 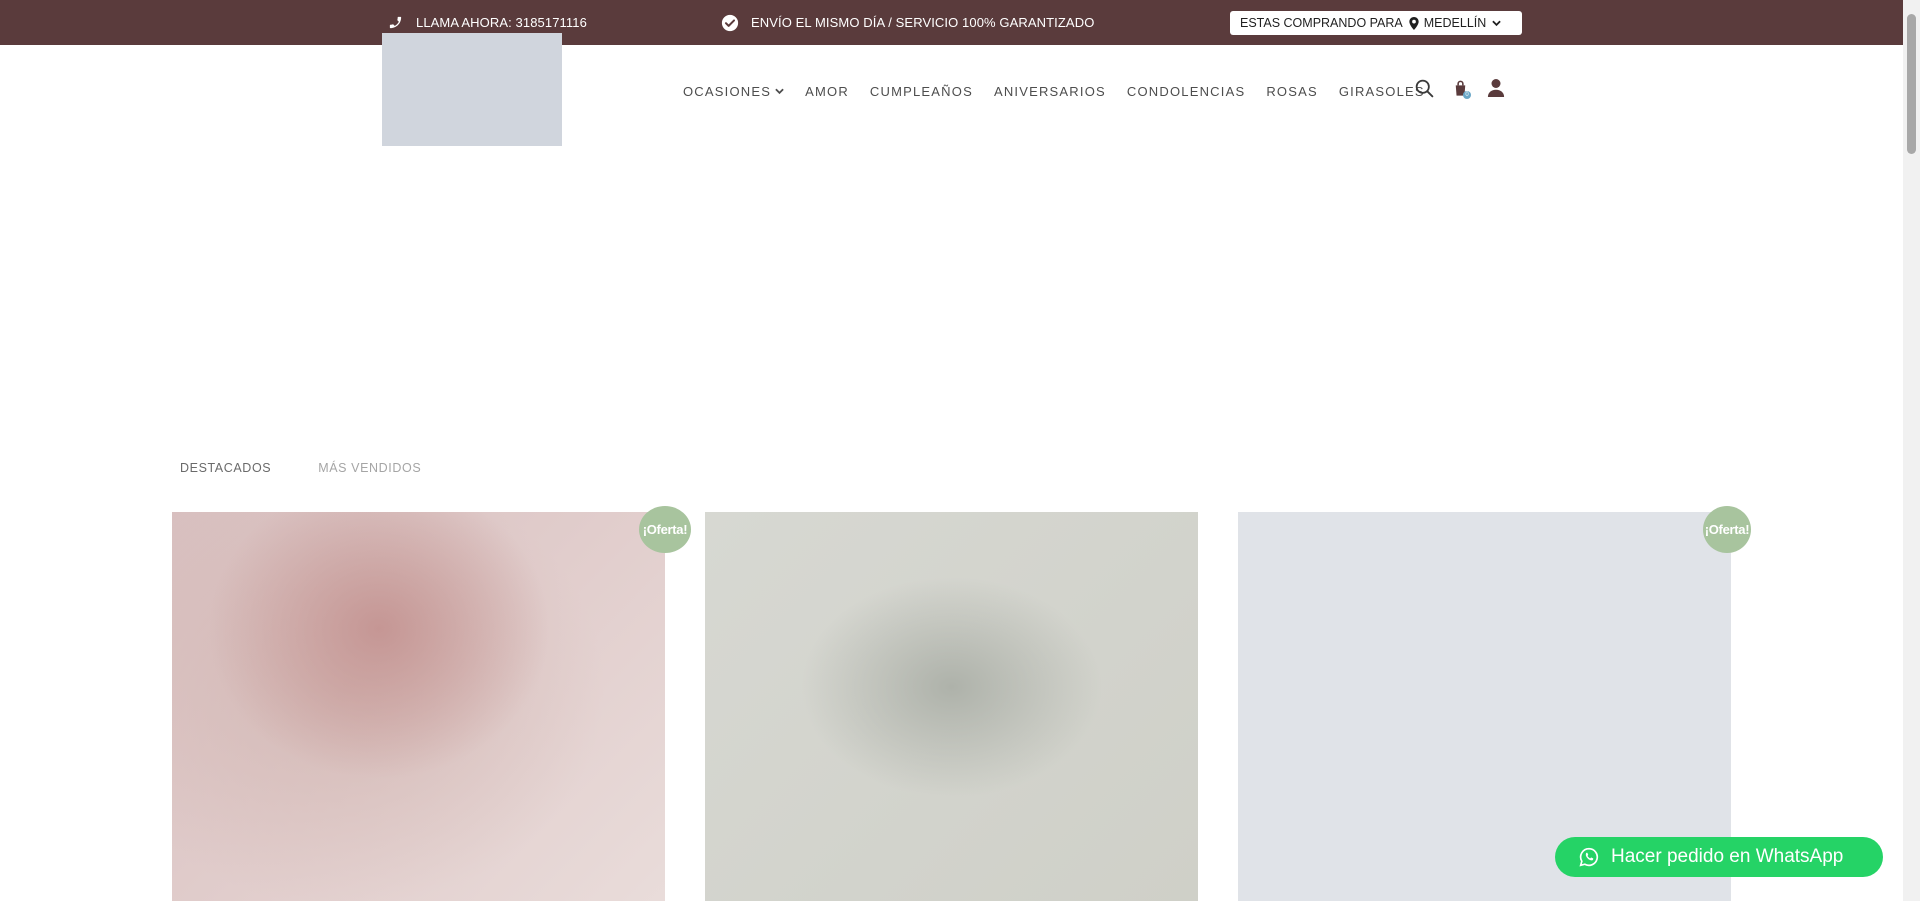 I want to click on nav-item-rosas: ROSAS, so click(x=1292, y=91).